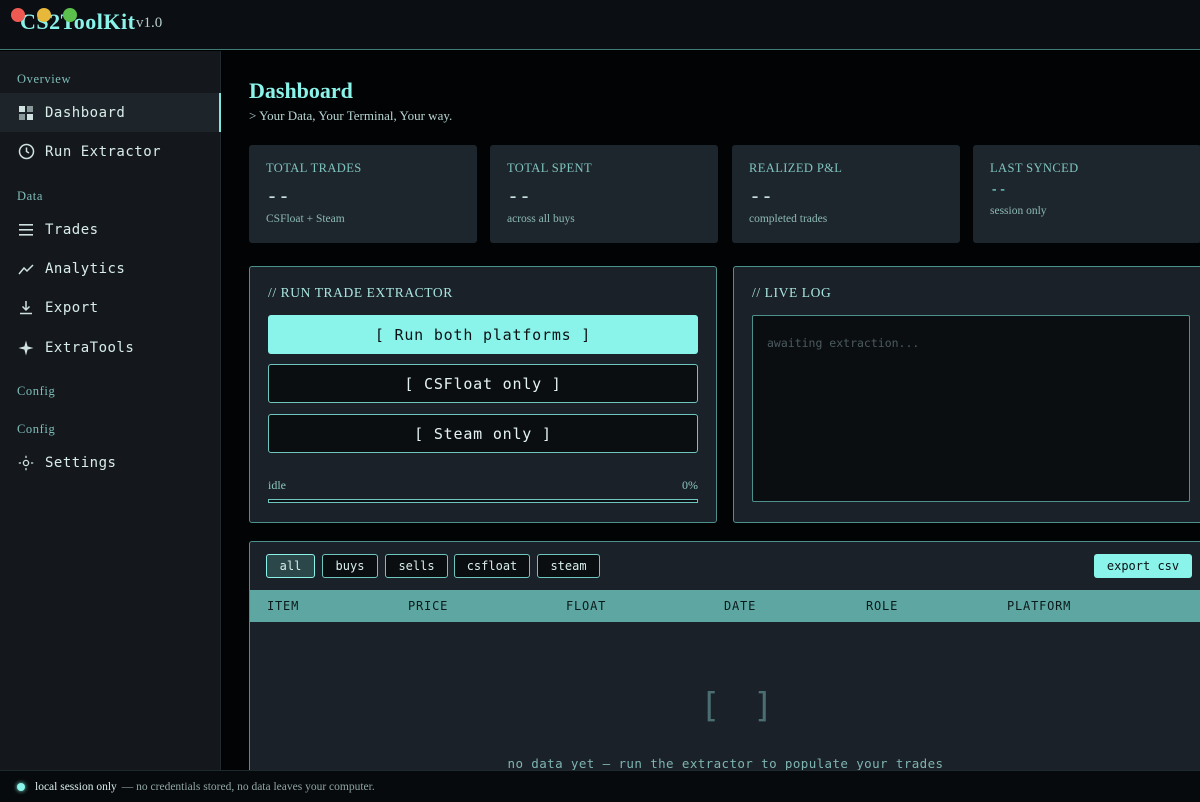 This screenshot has width=1200, height=802. I want to click on stat-card-realized-pnl: REALIZED P&L -- completed trades, so click(846, 194).